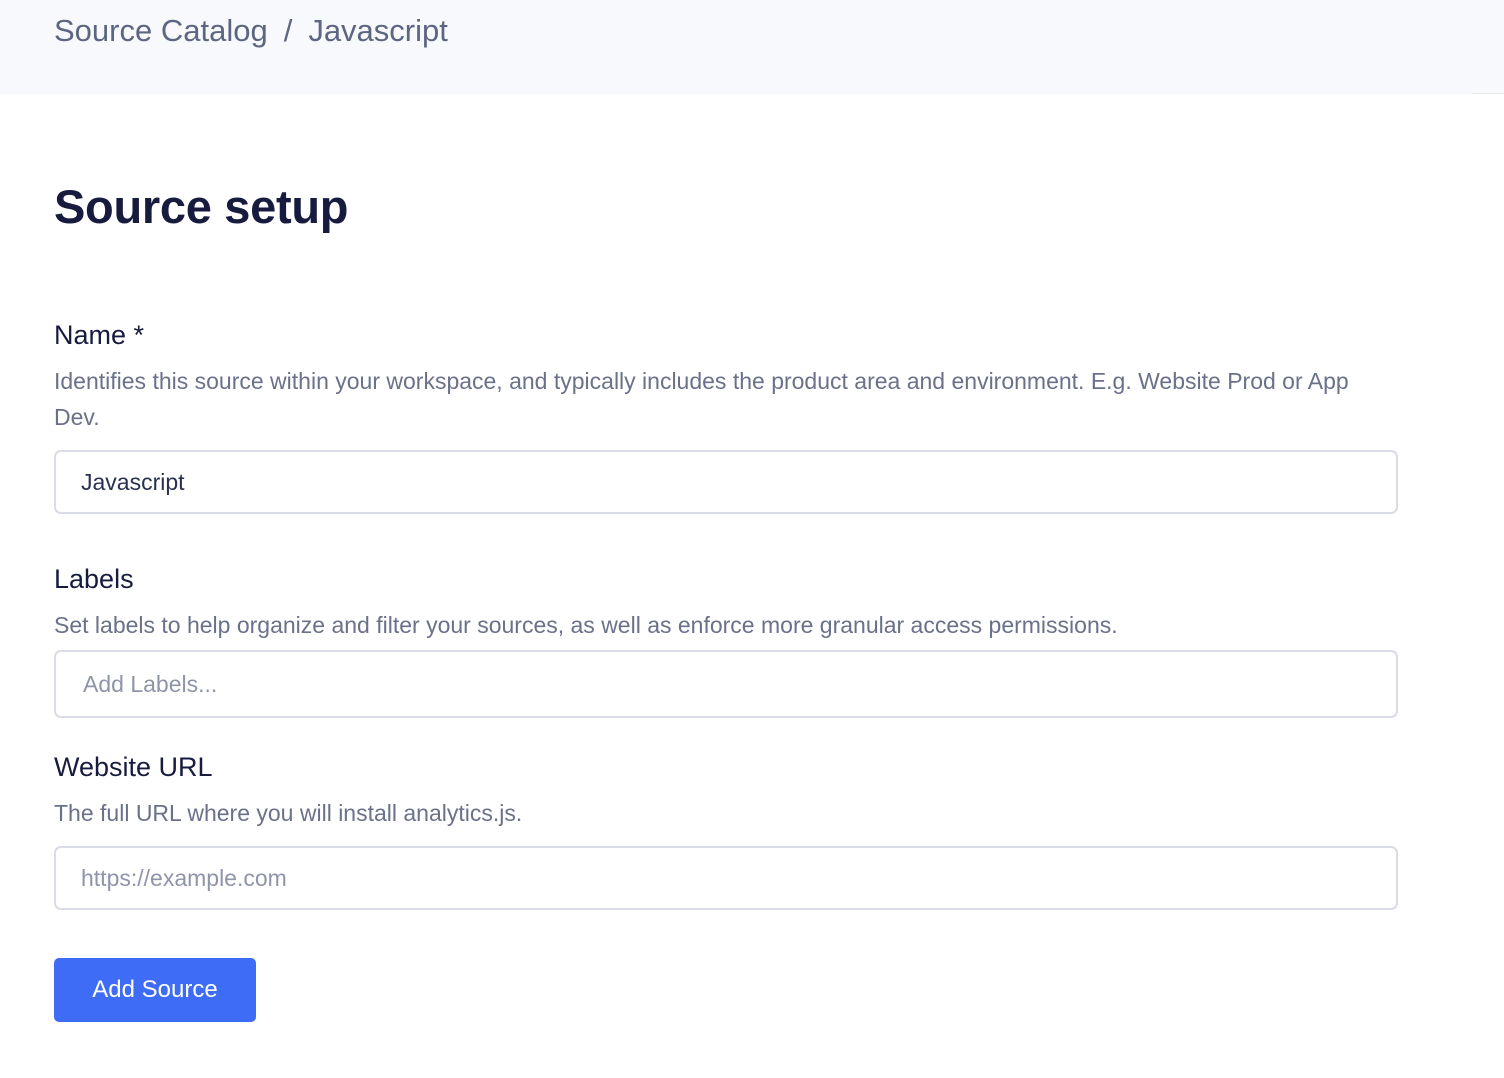 The height and width of the screenshot is (1078, 1504). I want to click on breadcrumb-current-page: Javascript, so click(378, 30).